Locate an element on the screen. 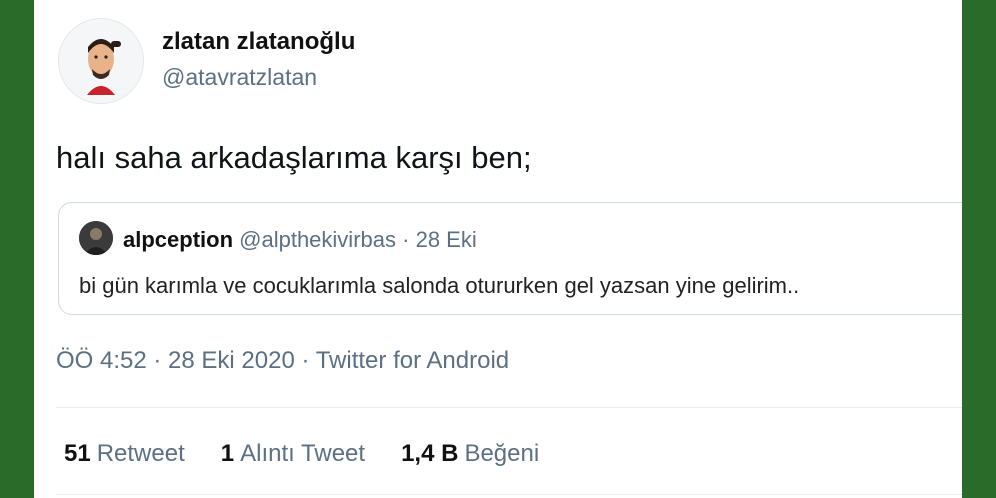  likes-stat: 1,4 B Beğeni is located at coordinates (470, 454).